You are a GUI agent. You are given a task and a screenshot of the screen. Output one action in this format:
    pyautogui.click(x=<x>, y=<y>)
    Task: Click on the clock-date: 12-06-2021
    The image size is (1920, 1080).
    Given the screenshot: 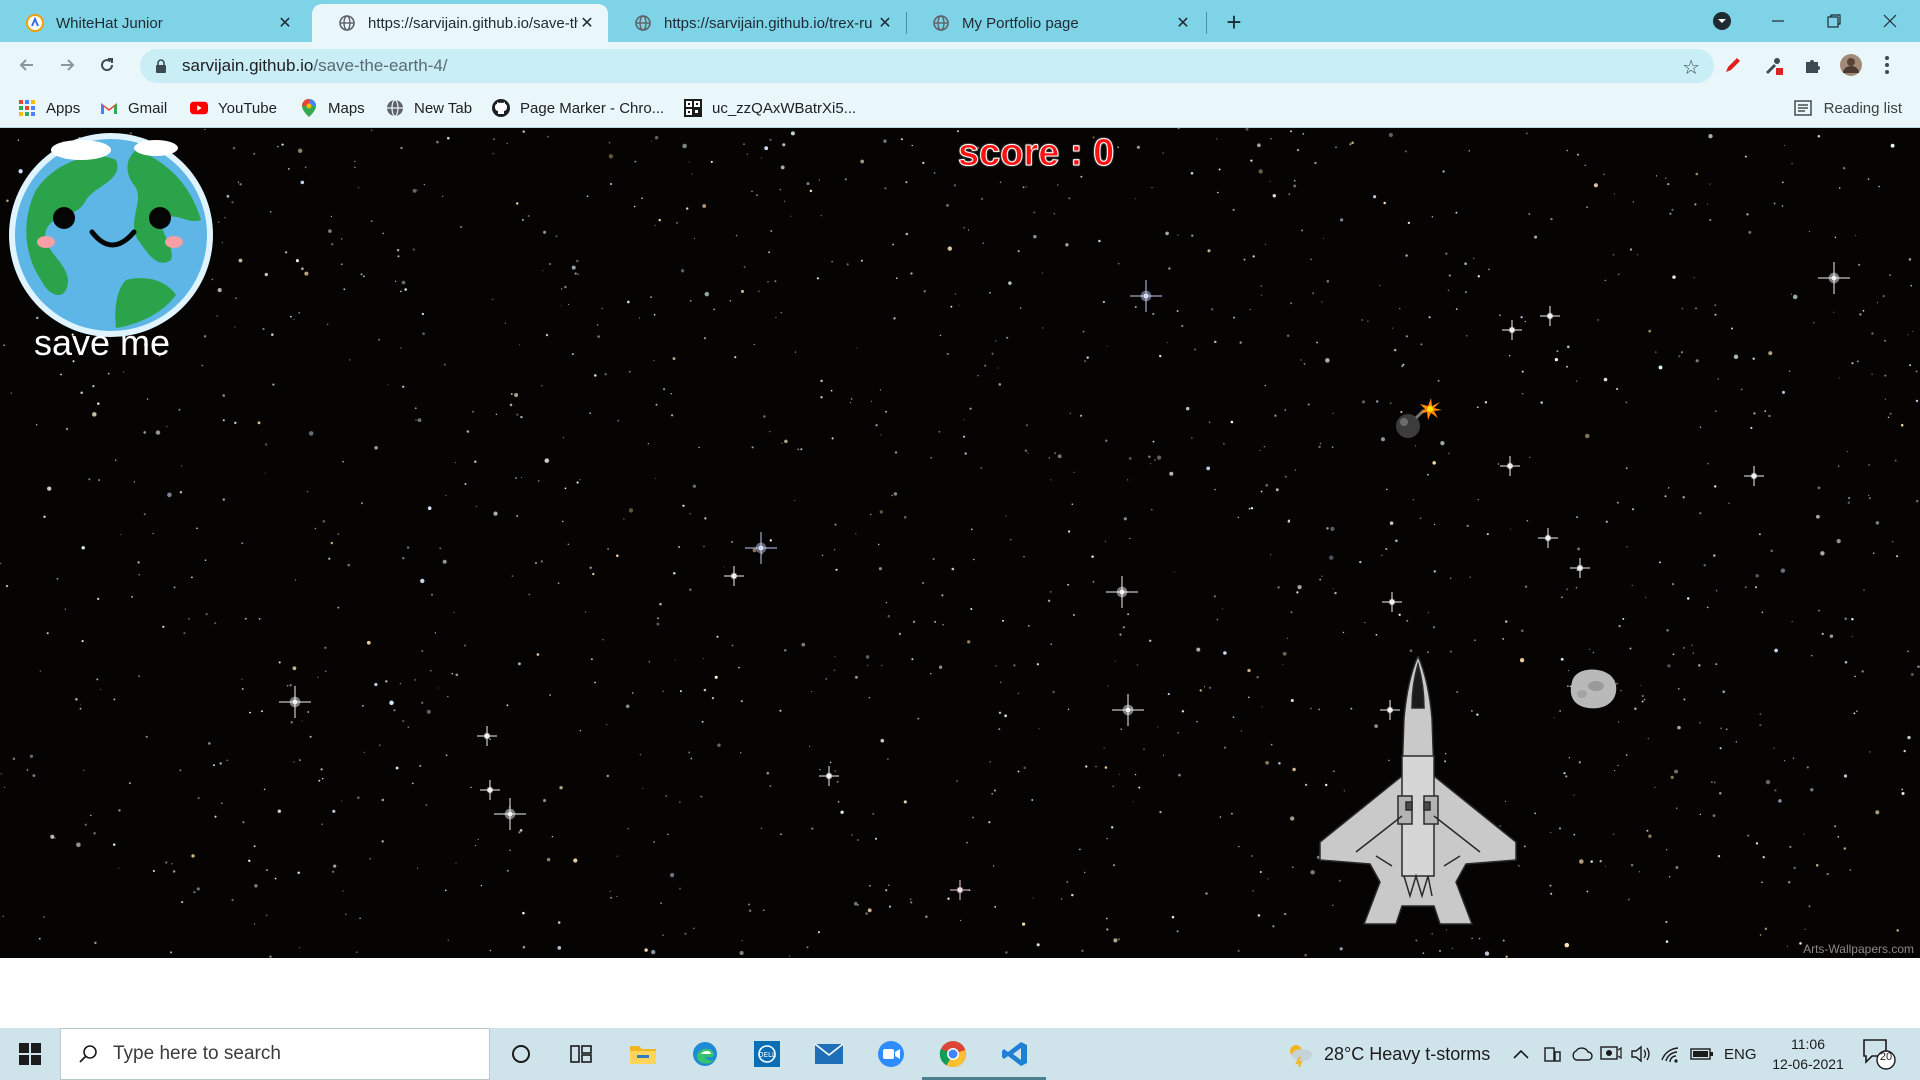 What is the action you would take?
    pyautogui.click(x=1808, y=1064)
    